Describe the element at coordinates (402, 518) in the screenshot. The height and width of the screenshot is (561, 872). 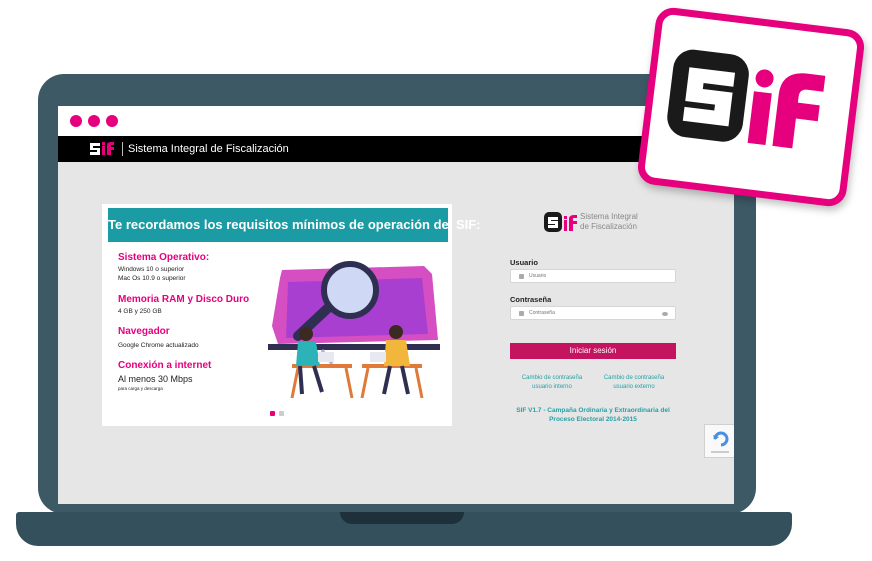
I see `laptop-notch` at that location.